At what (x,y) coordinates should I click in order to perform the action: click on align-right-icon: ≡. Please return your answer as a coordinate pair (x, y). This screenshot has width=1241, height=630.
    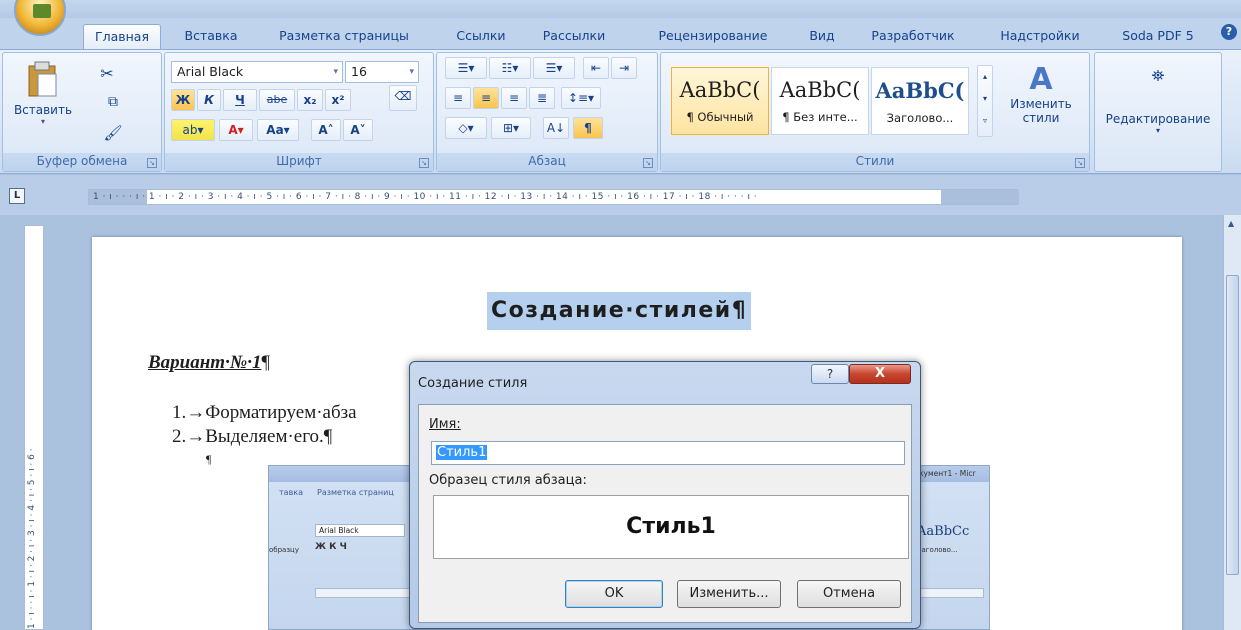
    Looking at the image, I should click on (514, 98).